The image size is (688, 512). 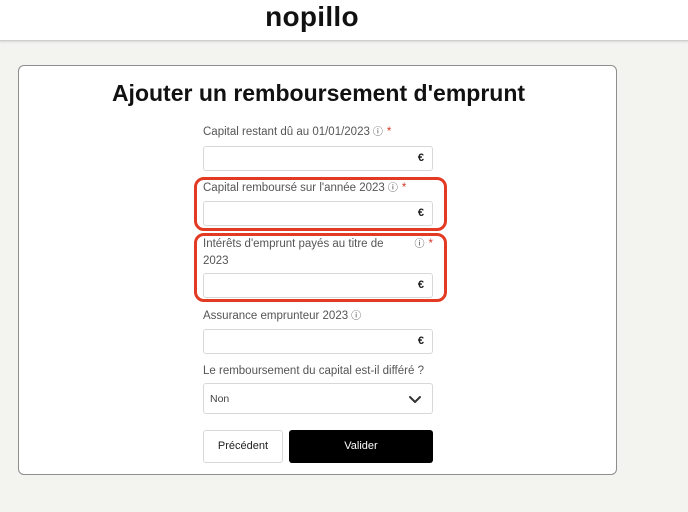 I want to click on highlight-capital-repaid, so click(x=320, y=204).